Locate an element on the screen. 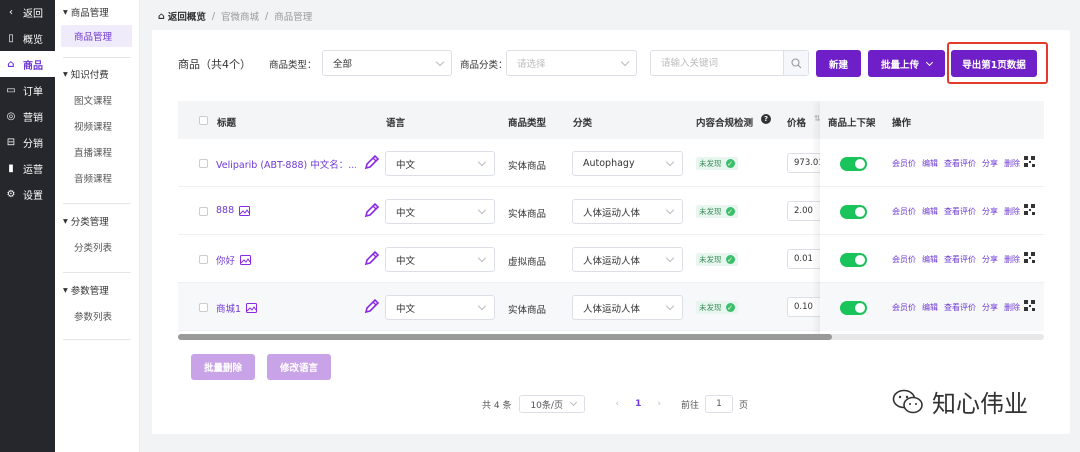 The width and height of the screenshot is (1080, 452). sidebar-item-overview: ▯ 概览 is located at coordinates (27, 38).